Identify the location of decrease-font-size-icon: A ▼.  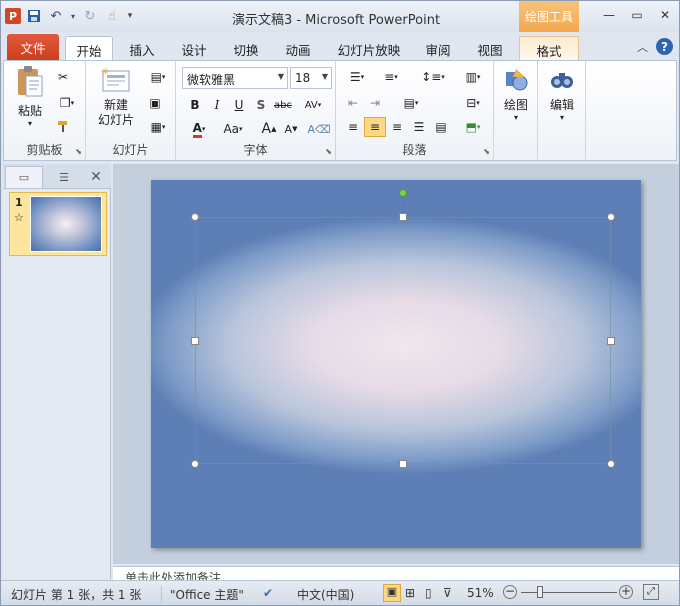
(291, 129).